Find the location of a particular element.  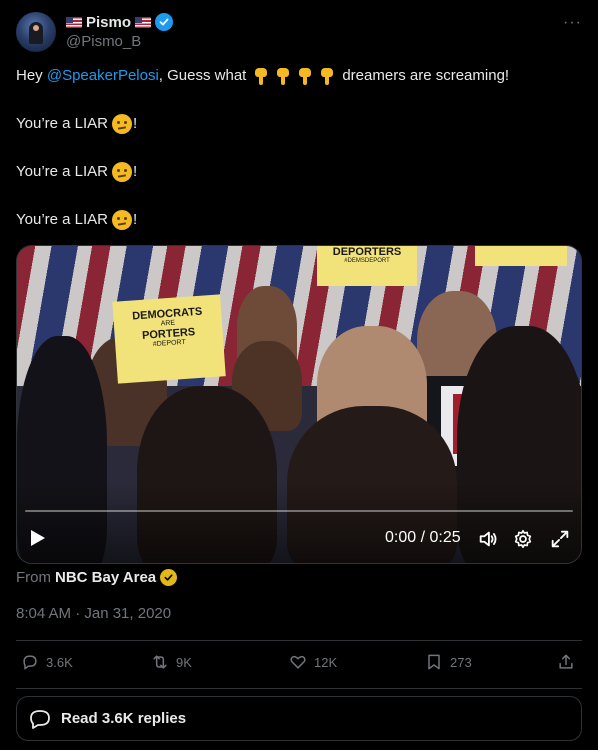

name-row: Pismo is located at coordinates (120, 22).